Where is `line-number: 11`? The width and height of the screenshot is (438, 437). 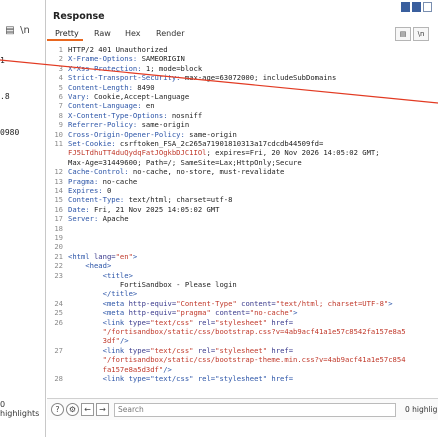
line-number: 11 is located at coordinates (58, 143).